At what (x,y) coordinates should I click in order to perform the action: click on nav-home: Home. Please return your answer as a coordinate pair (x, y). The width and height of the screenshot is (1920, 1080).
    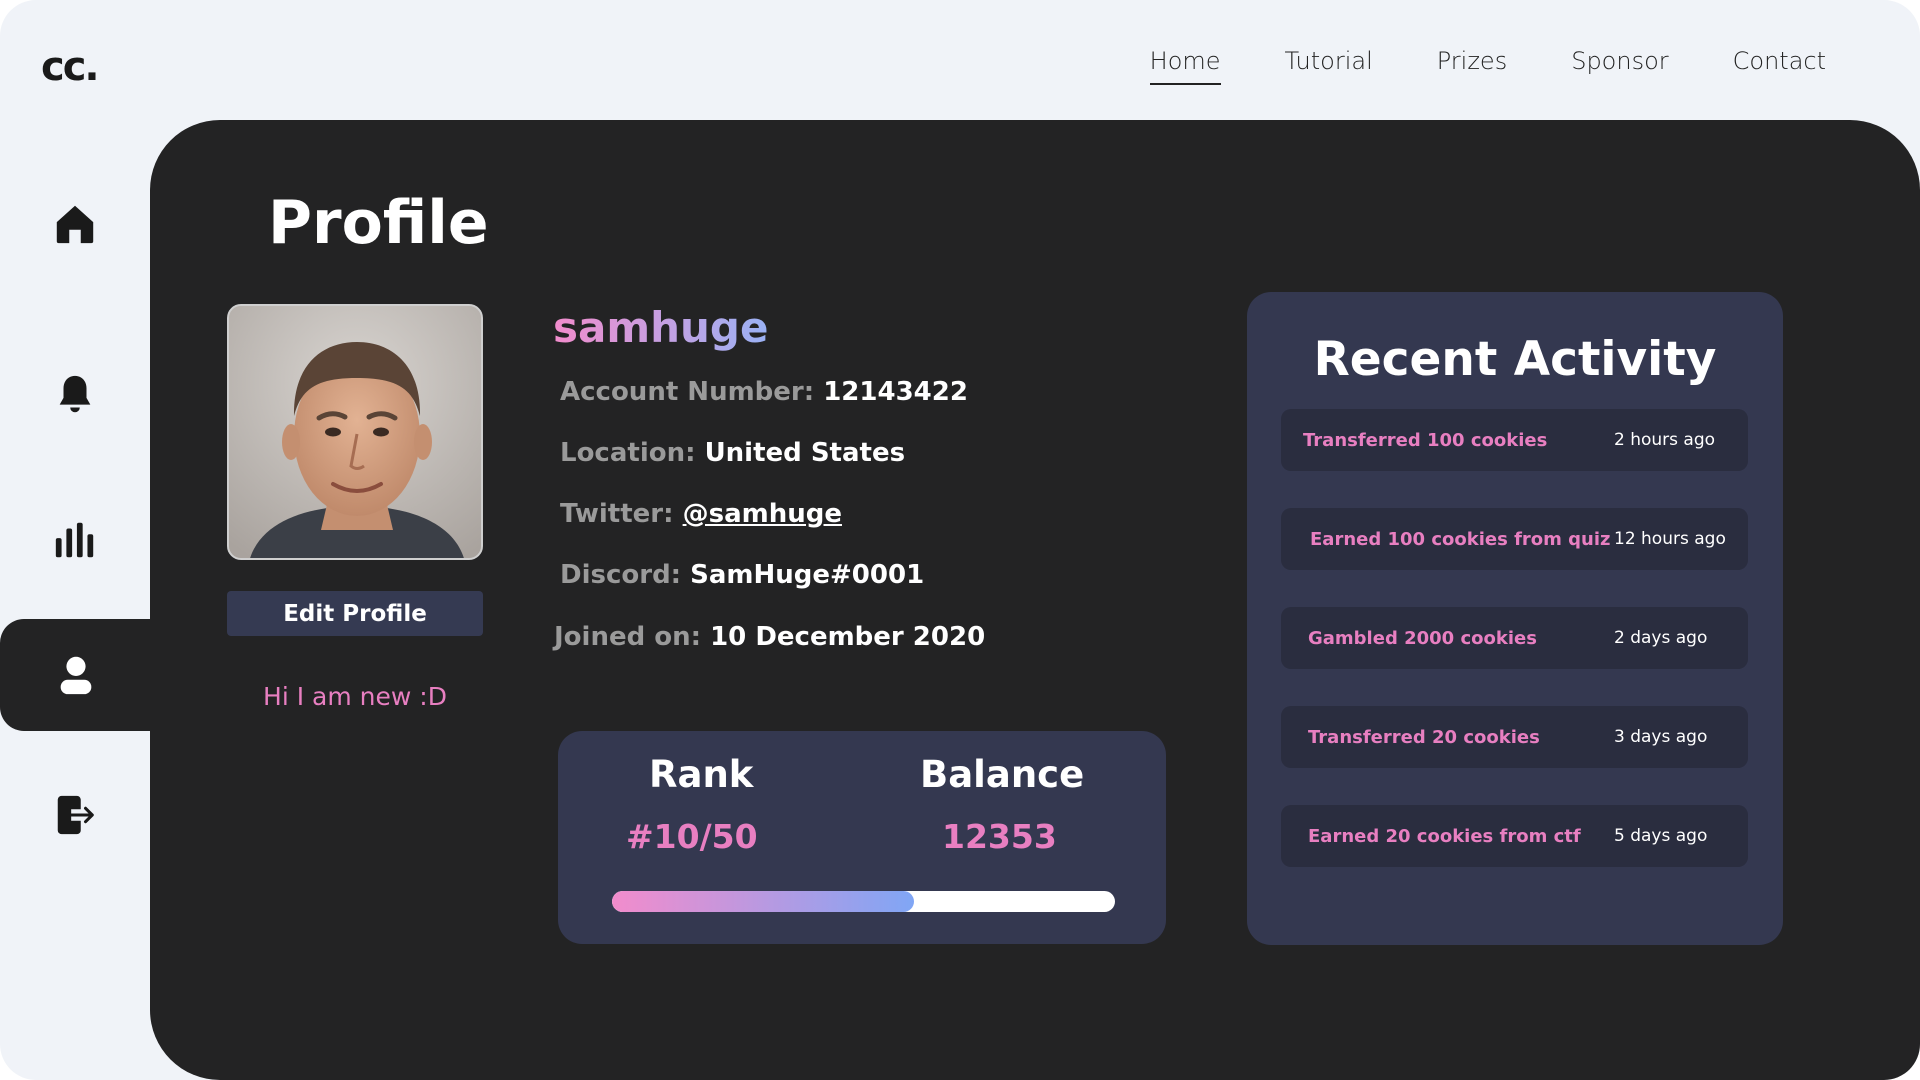
    Looking at the image, I should click on (1185, 66).